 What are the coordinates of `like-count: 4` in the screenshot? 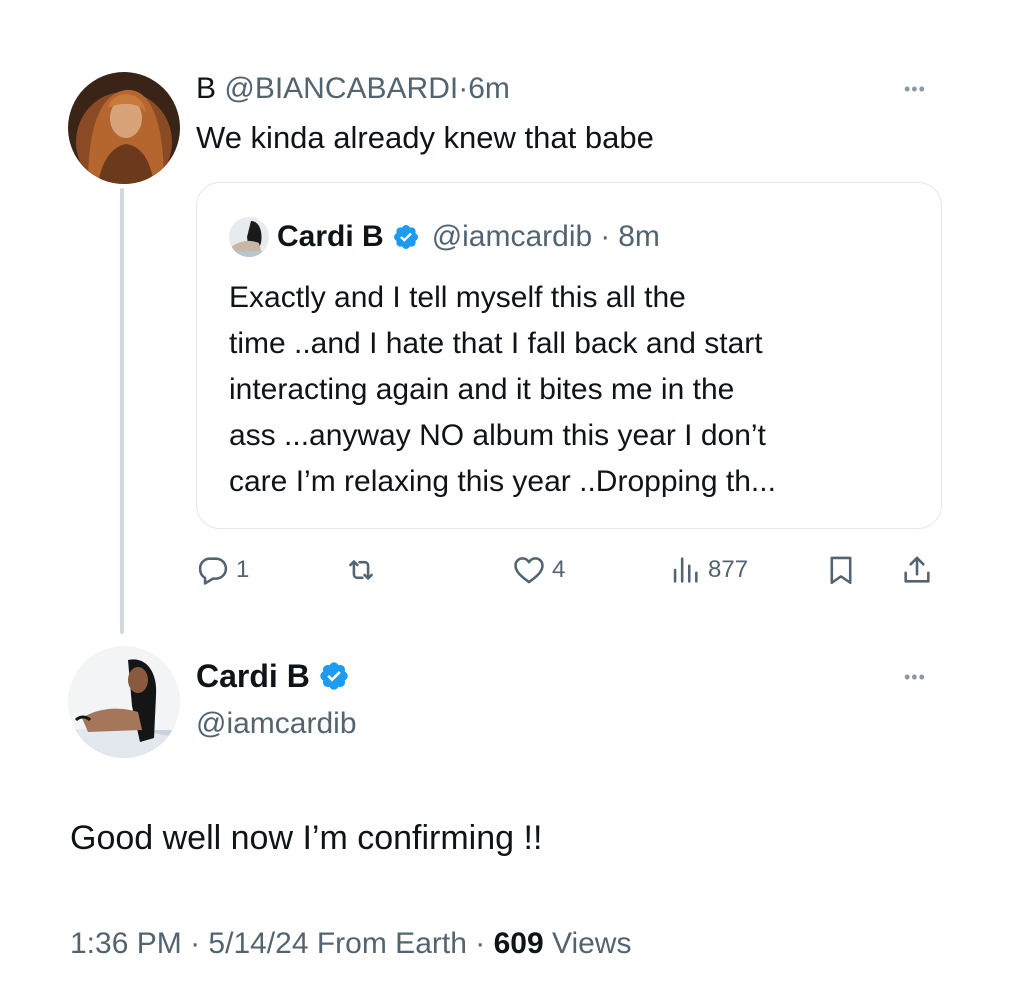 It's located at (559, 569).